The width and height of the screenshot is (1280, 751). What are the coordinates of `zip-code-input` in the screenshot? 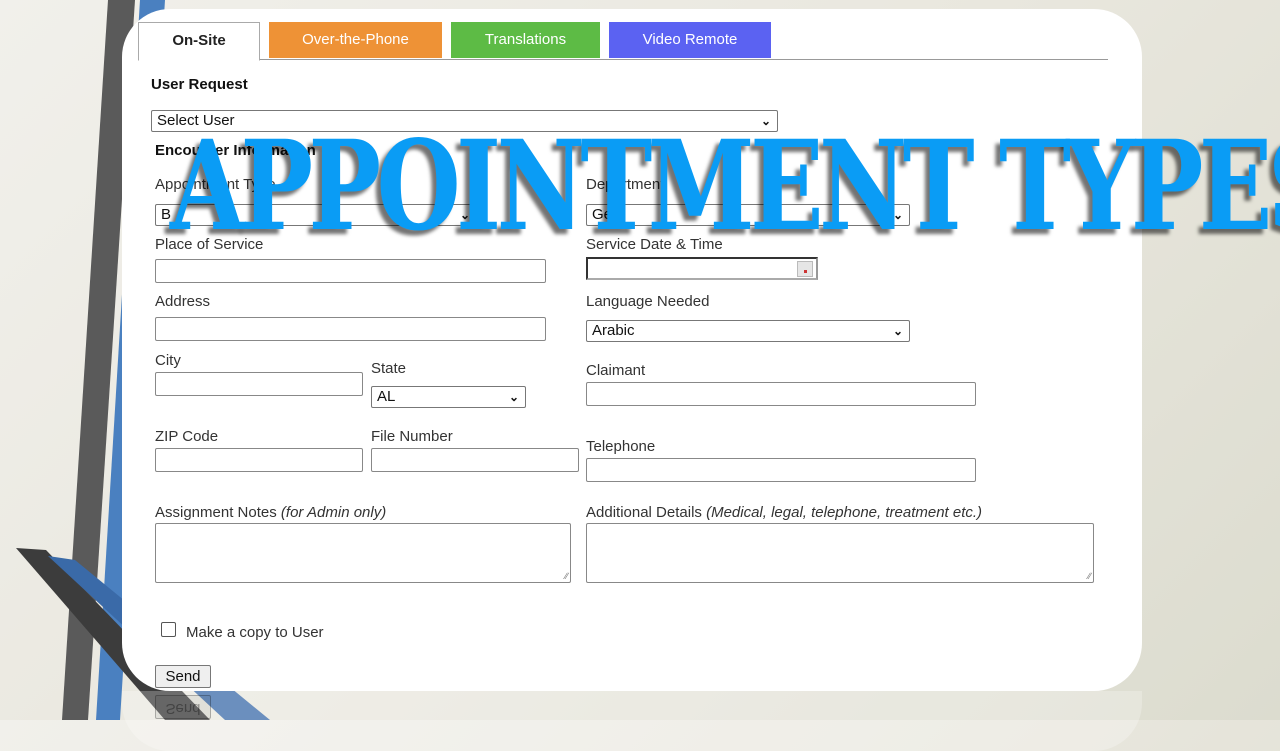 It's located at (259, 460).